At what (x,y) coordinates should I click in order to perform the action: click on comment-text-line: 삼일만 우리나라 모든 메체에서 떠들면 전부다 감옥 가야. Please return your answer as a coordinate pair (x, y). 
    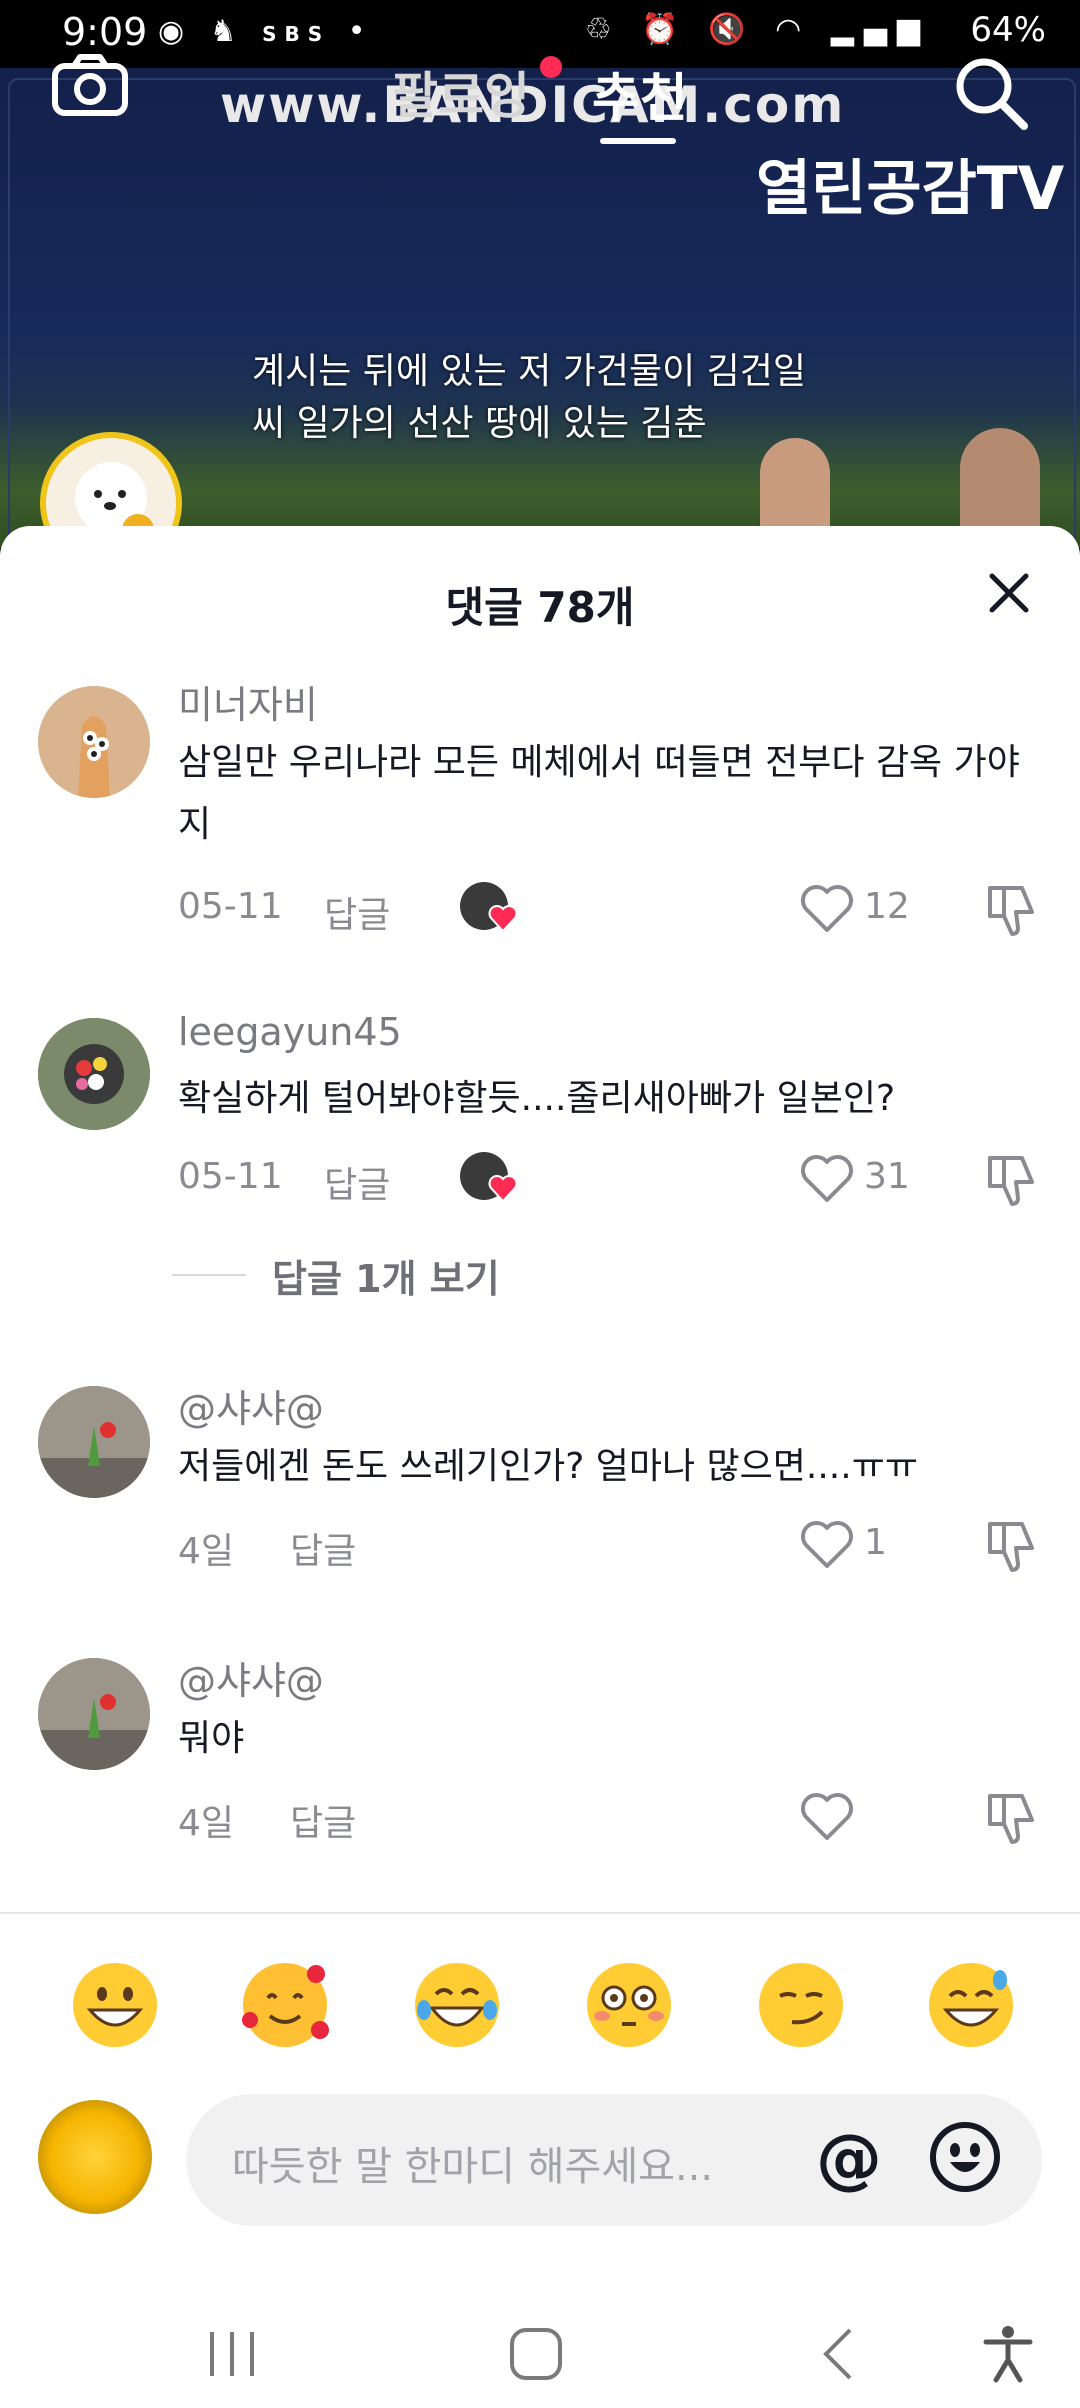
    Looking at the image, I should click on (599, 762).